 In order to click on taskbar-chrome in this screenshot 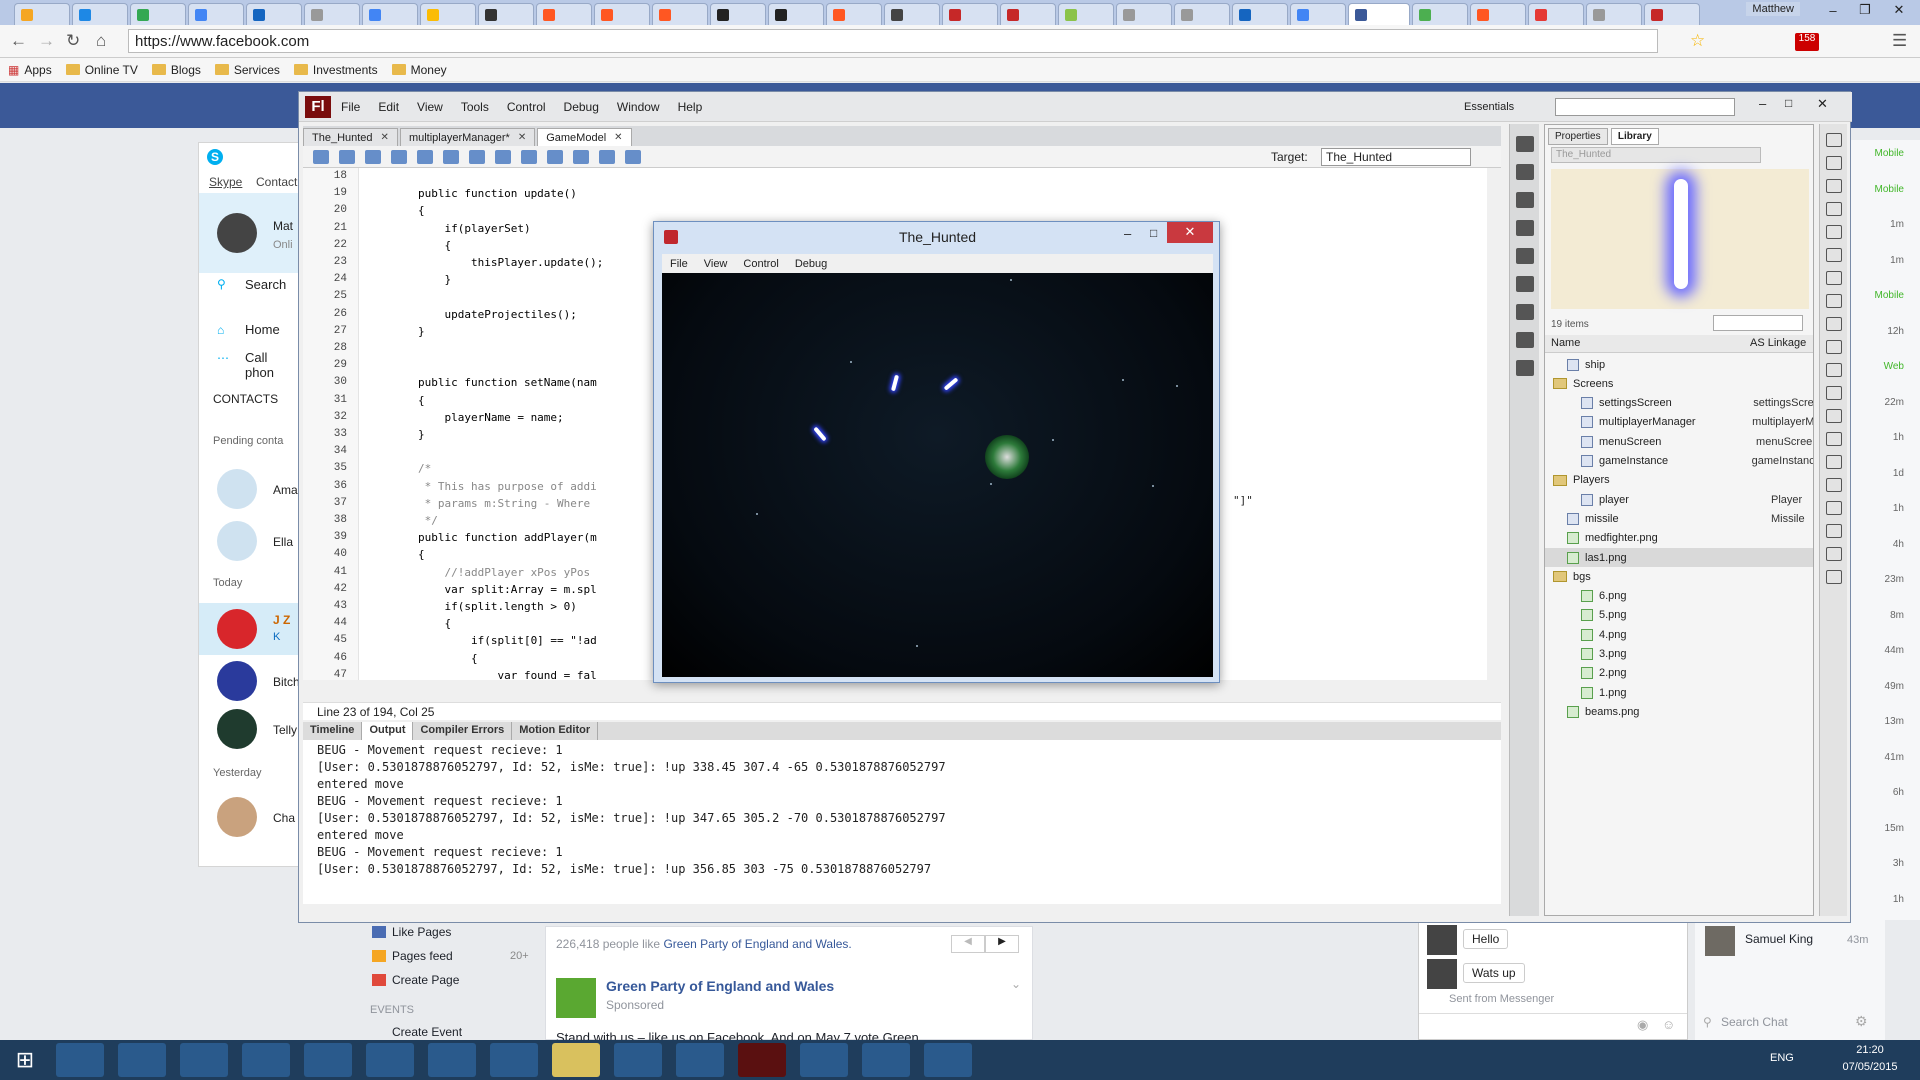, I will do `click(142, 1060)`.